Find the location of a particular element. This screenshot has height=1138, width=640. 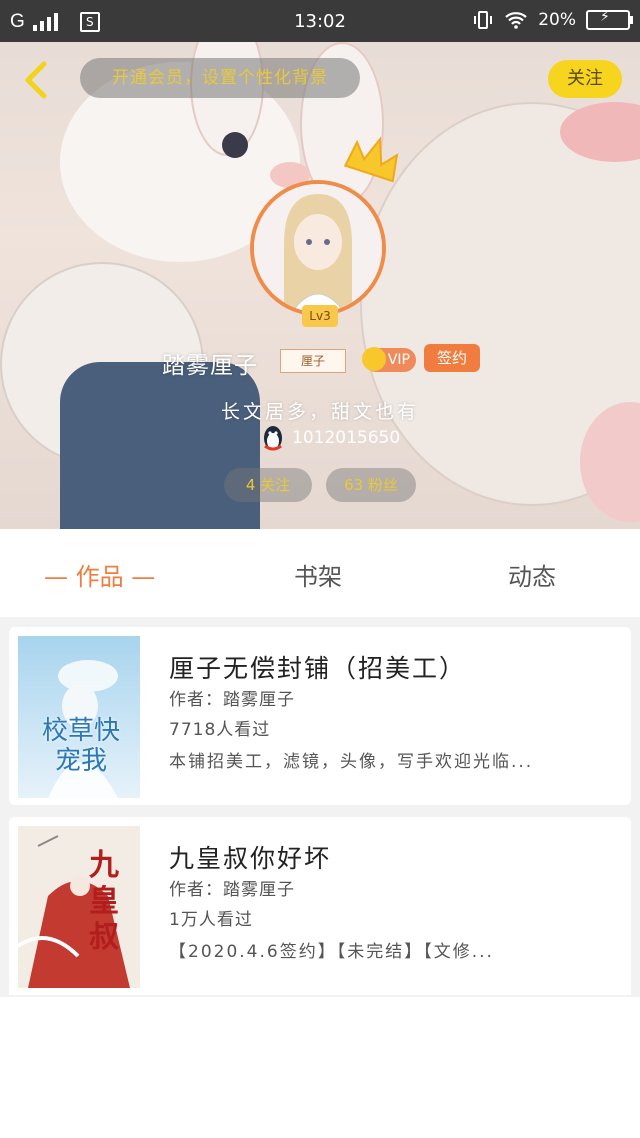

vibrate-icon is located at coordinates (483, 20).